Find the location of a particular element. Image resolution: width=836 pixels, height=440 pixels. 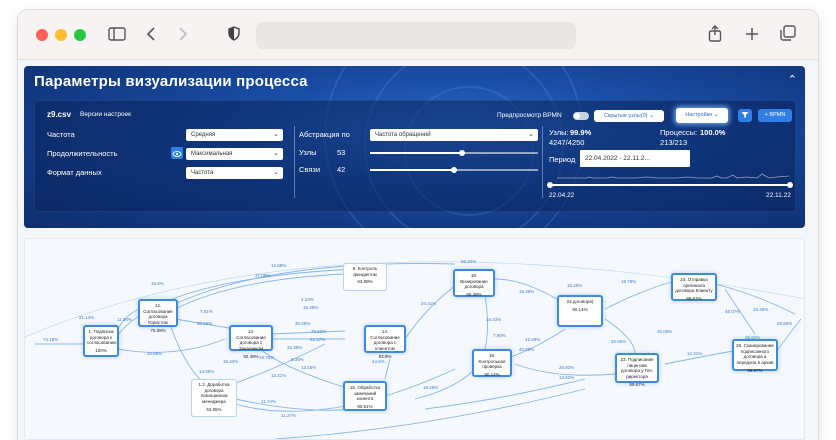

abstraction-select: Частота обращений ⌄ is located at coordinates (454, 135).